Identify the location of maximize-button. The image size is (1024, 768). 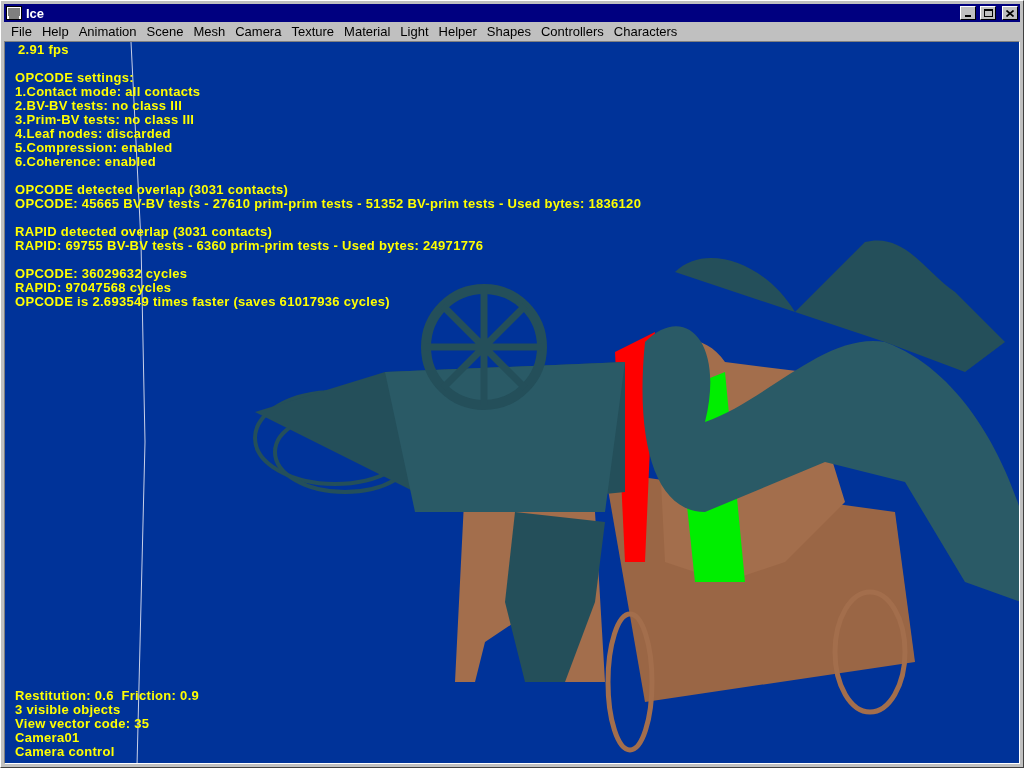
(988, 13).